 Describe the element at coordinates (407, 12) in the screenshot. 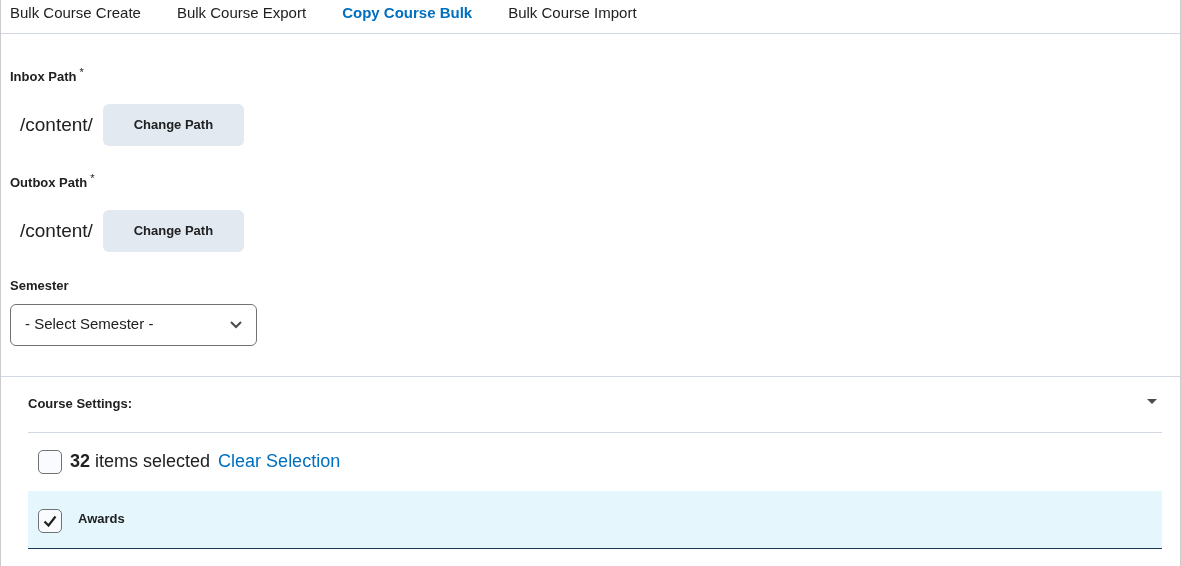

I see `tab: Copy Course Bulk` at that location.